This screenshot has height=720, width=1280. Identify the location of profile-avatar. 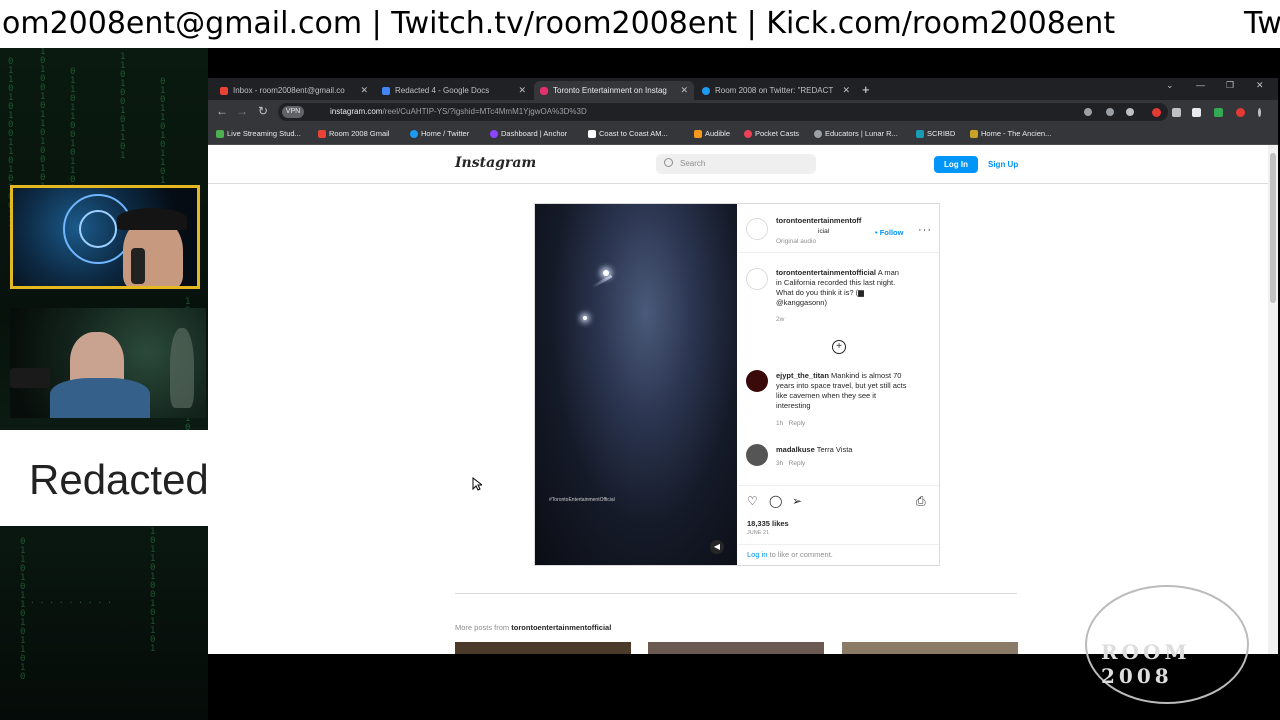
(1240, 112).